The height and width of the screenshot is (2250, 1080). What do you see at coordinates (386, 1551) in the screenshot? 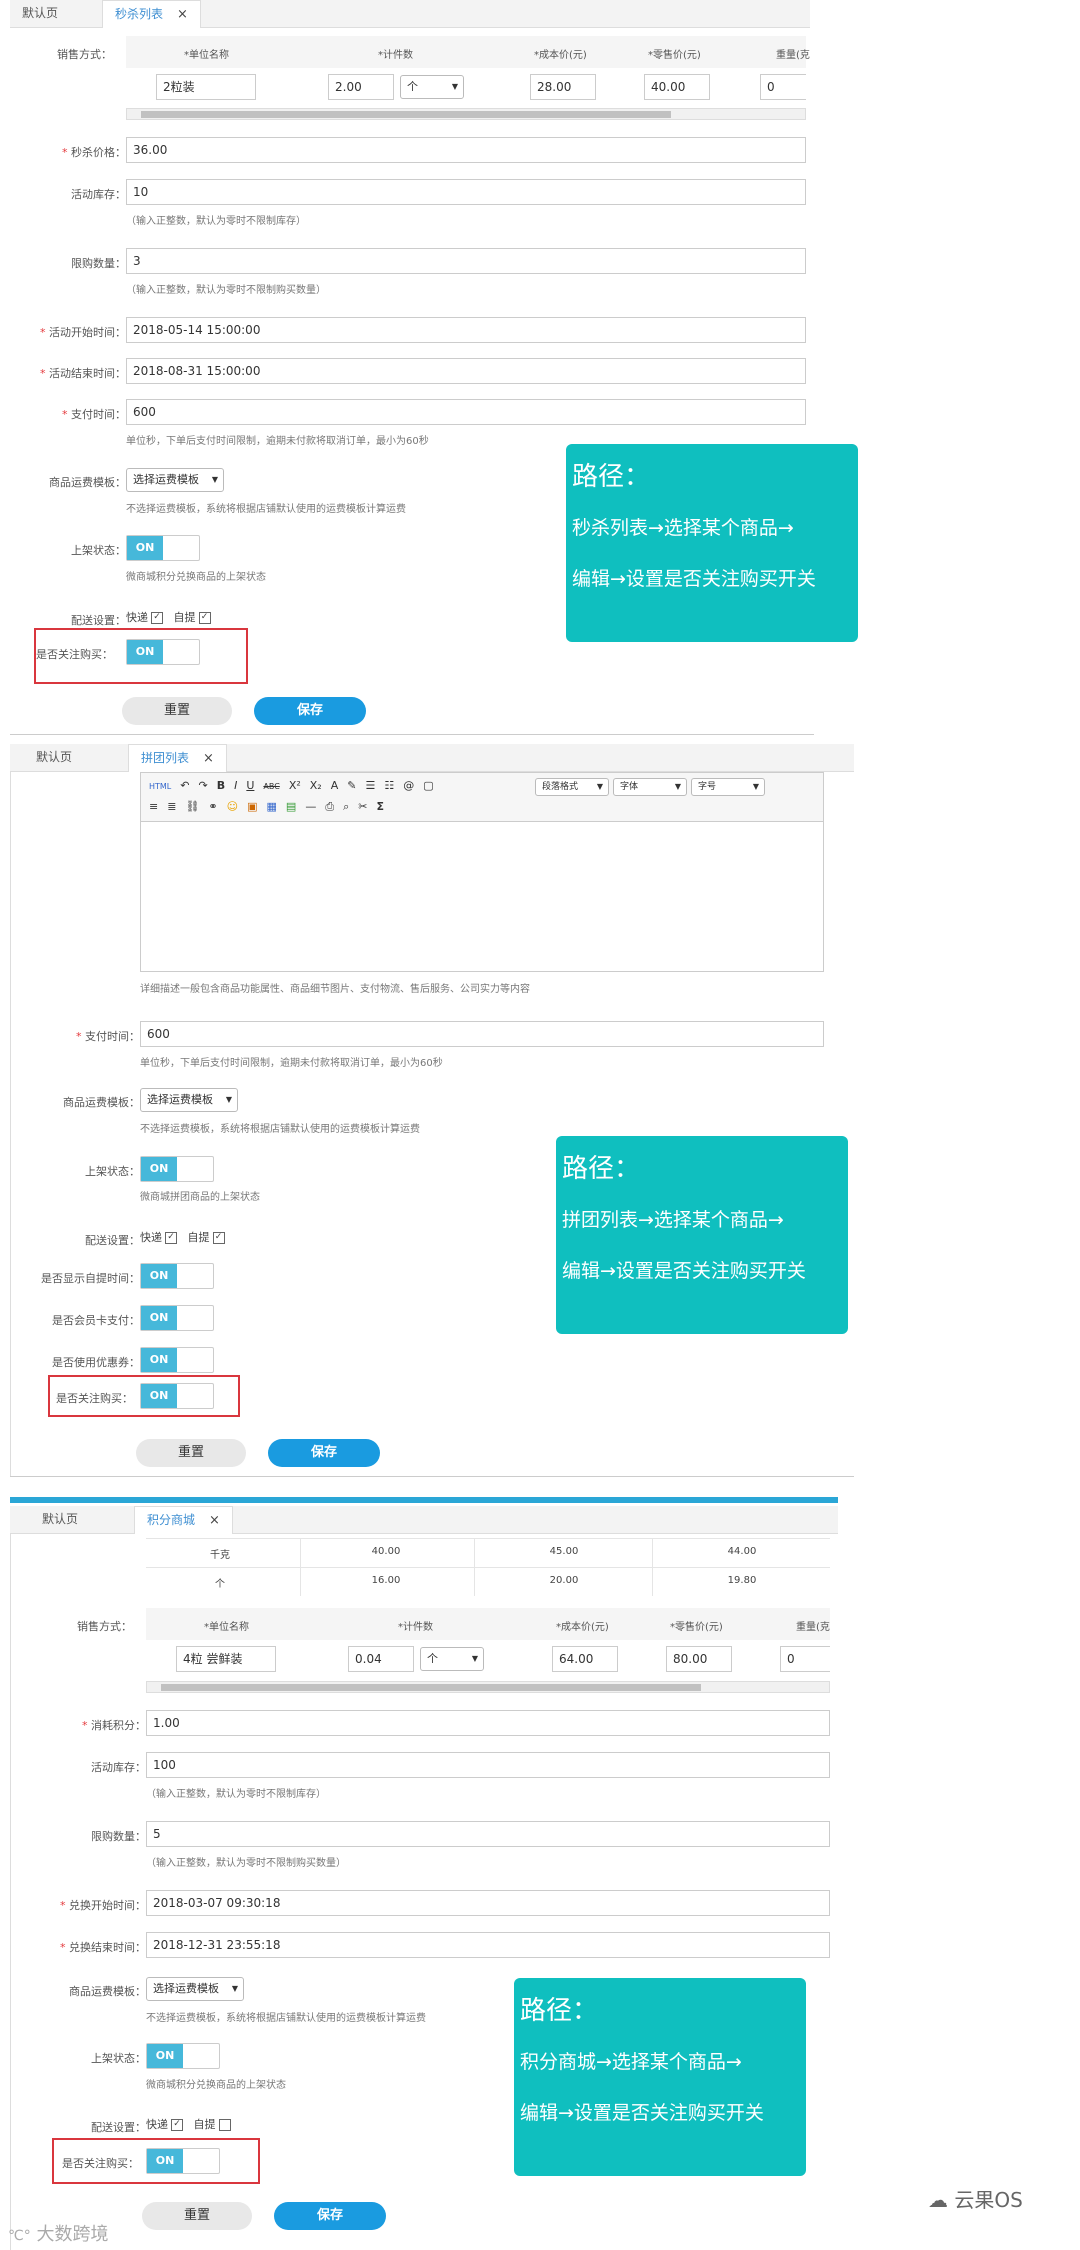
I see `table-cell: 40.00` at bounding box center [386, 1551].